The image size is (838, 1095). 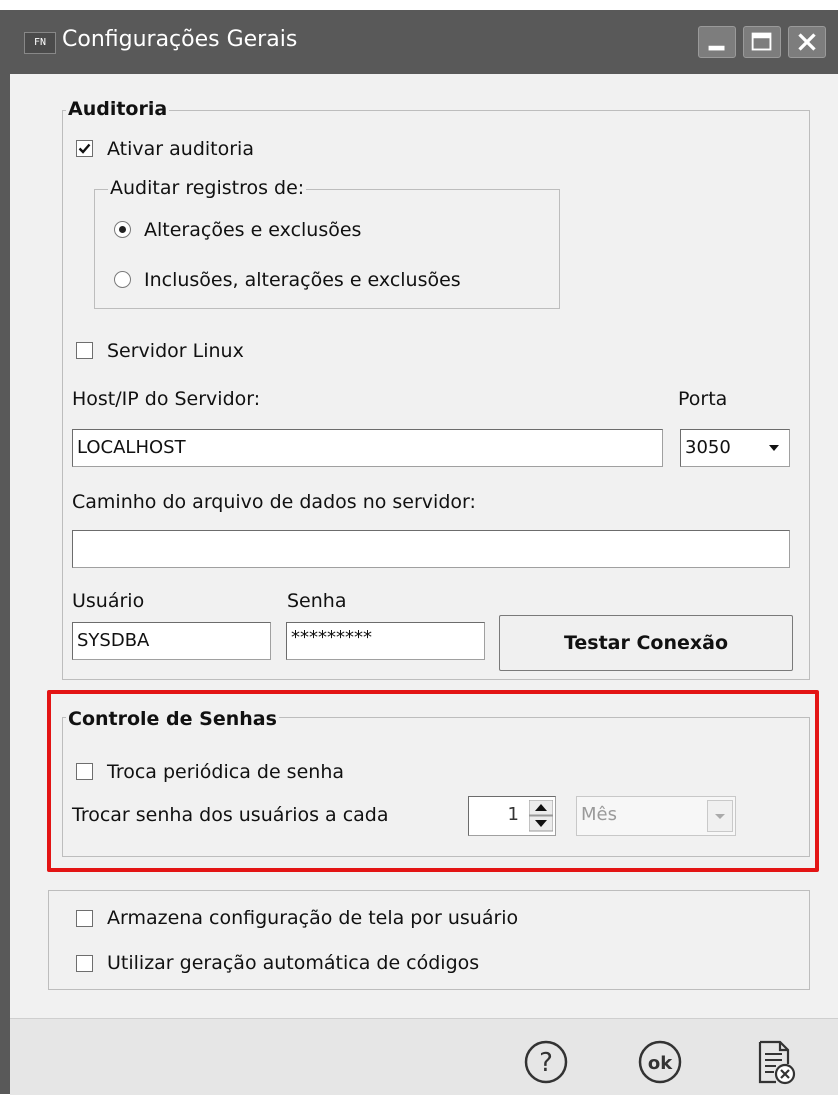 I want to click on ok-icon-text: ok, so click(x=660, y=1063).